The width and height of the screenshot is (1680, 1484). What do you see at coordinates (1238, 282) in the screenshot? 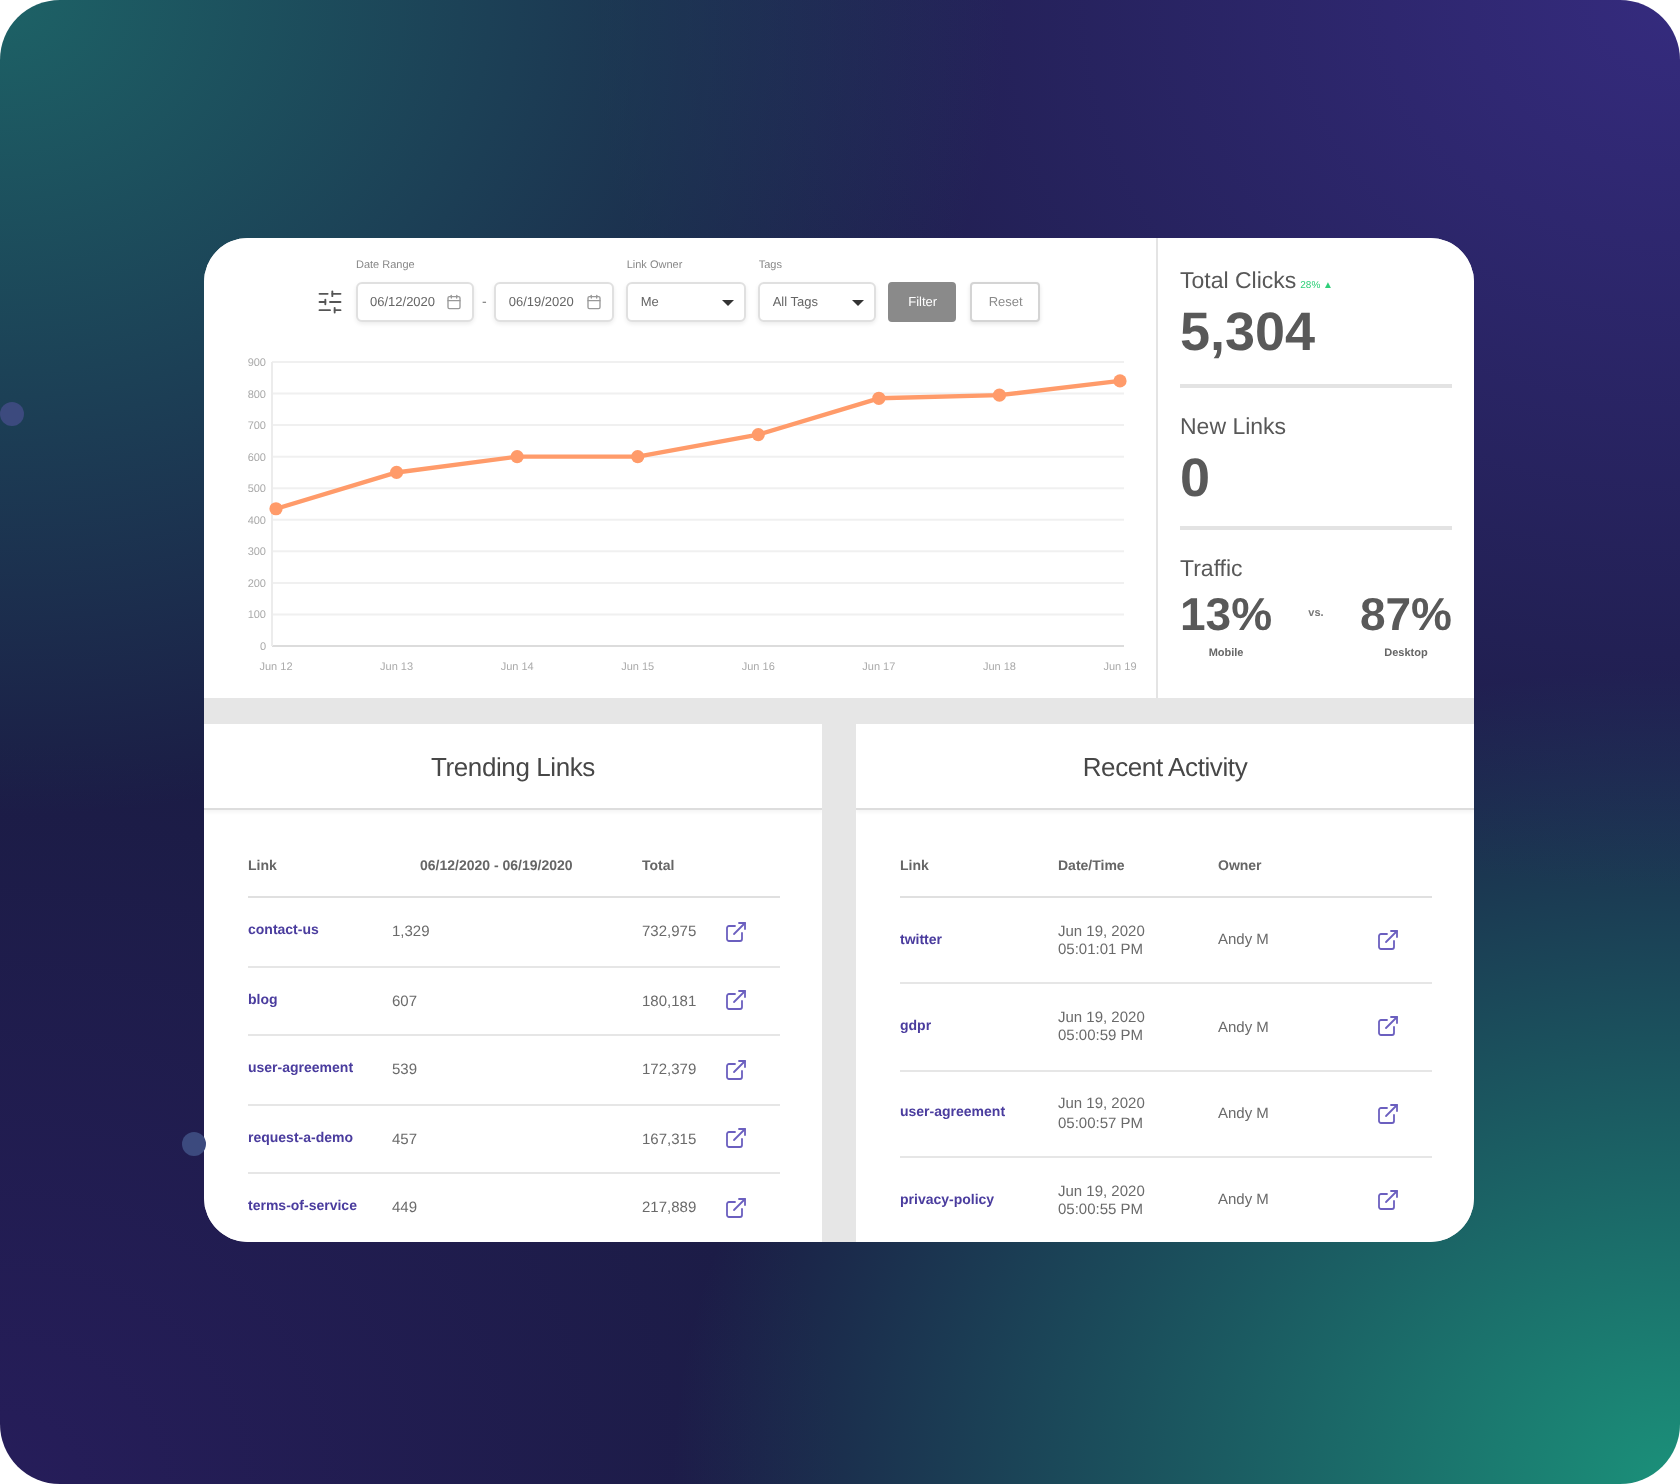
I see `stat-label: Total Clicks` at bounding box center [1238, 282].